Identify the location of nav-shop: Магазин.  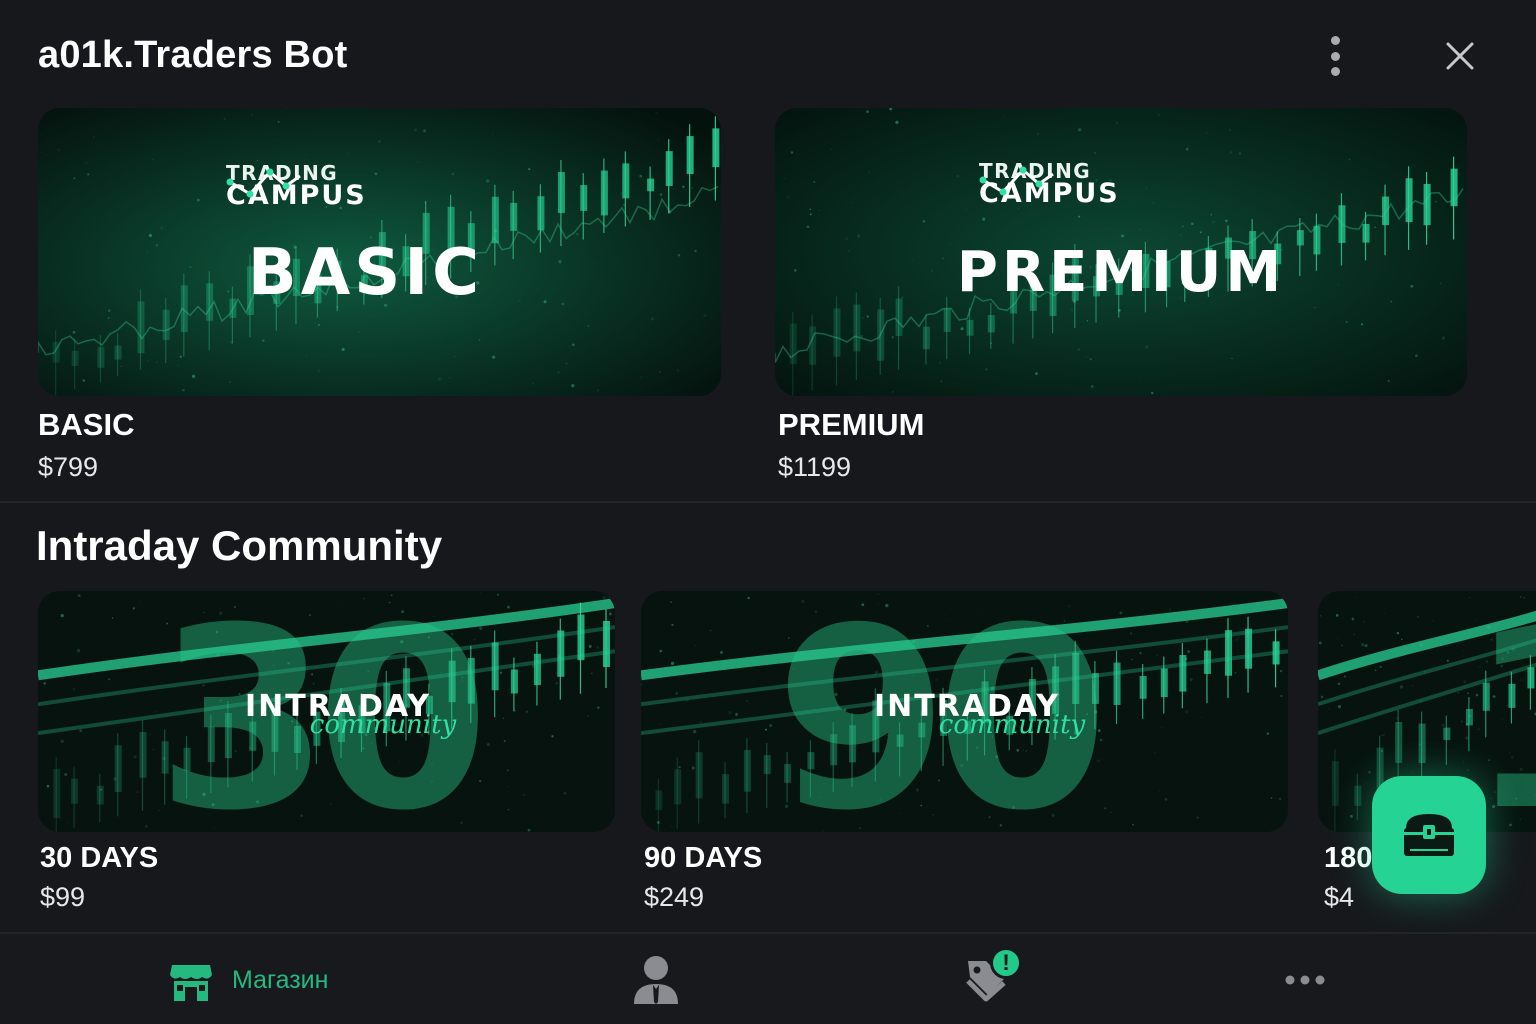
(248, 979).